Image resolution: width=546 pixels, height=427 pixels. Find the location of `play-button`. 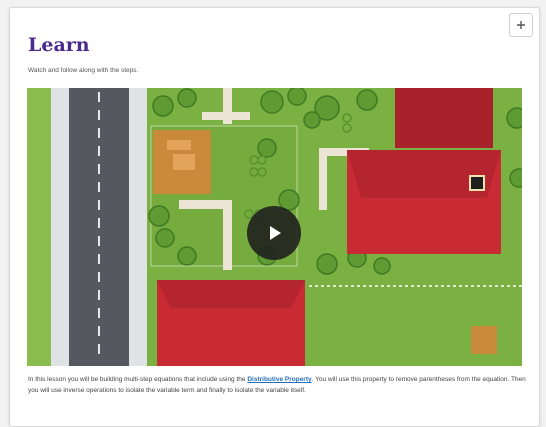

play-button is located at coordinates (274, 233).